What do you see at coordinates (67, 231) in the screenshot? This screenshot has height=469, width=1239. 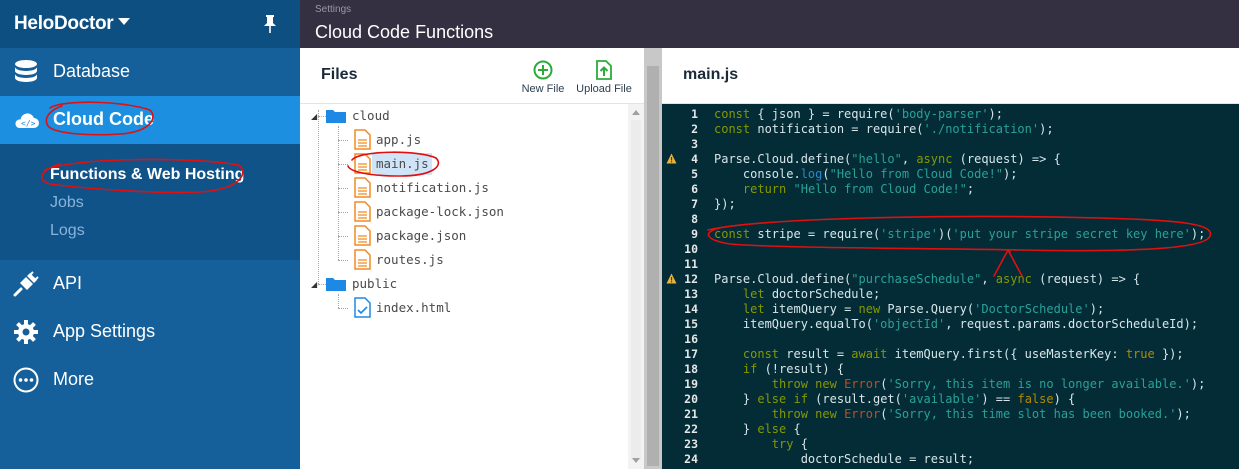 I see `subnav-item-logs: Logs` at bounding box center [67, 231].